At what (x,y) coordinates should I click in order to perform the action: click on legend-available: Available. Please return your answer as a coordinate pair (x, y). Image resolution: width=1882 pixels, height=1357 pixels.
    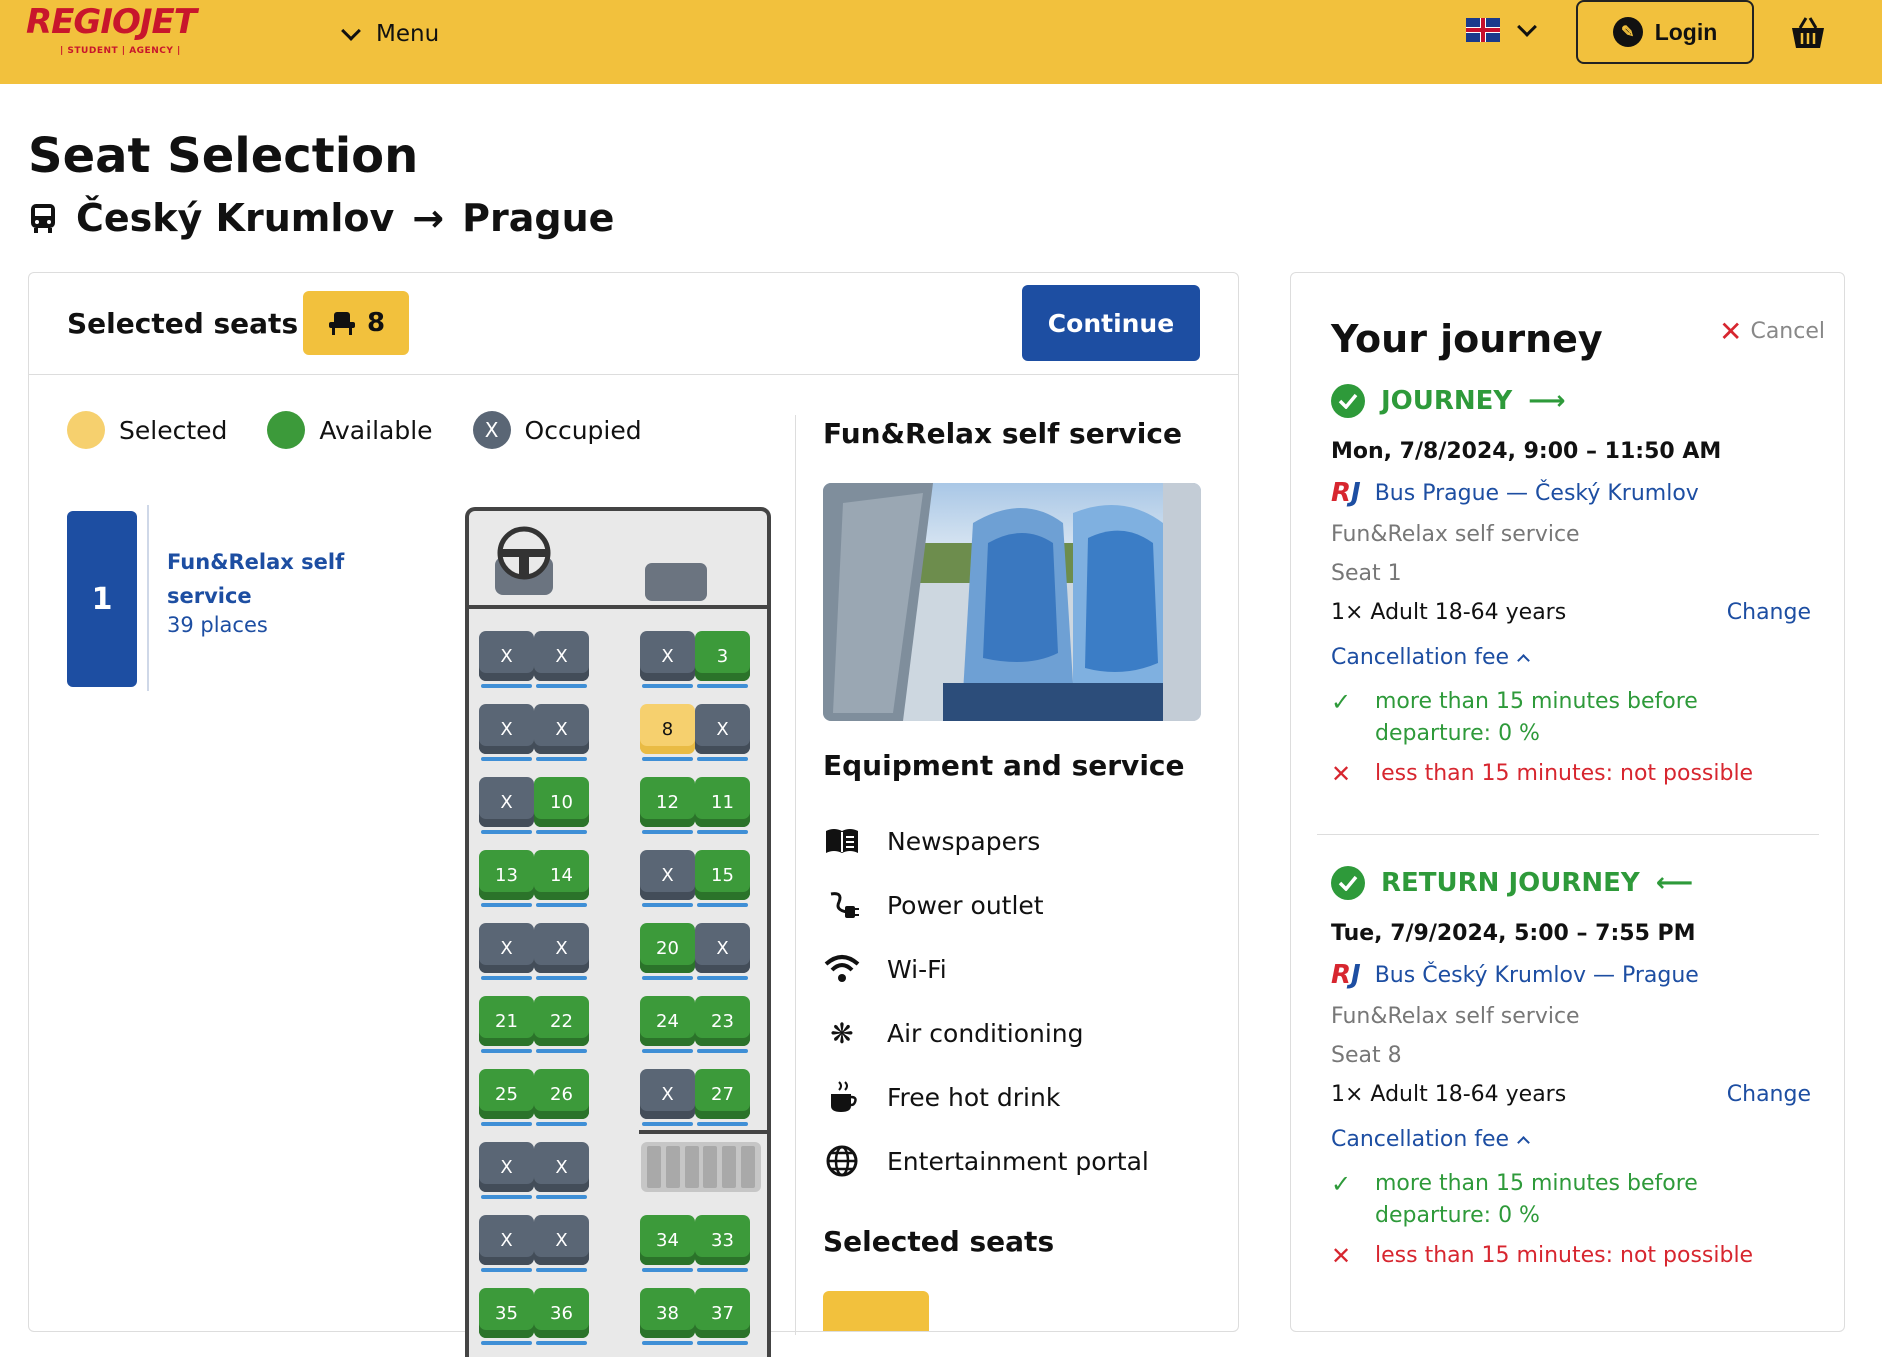
    Looking at the image, I should click on (350, 430).